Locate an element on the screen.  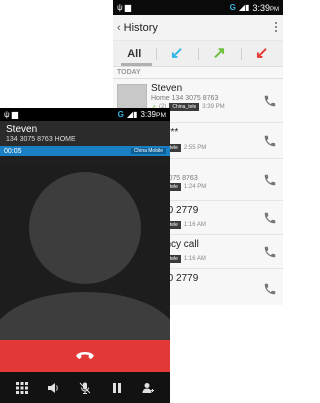
tab-outgoing: ↗ is located at coordinates (219, 53).